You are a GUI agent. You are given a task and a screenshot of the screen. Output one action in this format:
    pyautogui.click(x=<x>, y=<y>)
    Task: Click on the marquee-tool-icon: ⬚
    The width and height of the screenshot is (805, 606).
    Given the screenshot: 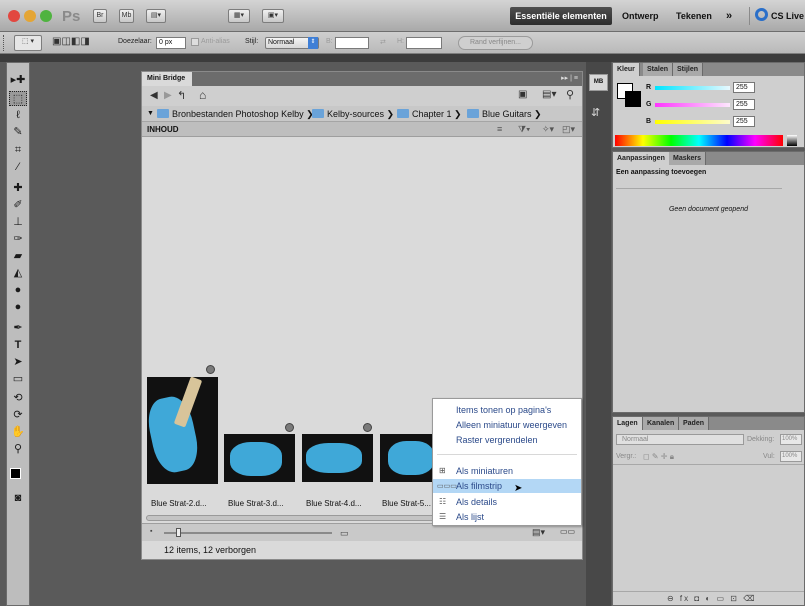 What is the action you would take?
    pyautogui.click(x=18, y=98)
    